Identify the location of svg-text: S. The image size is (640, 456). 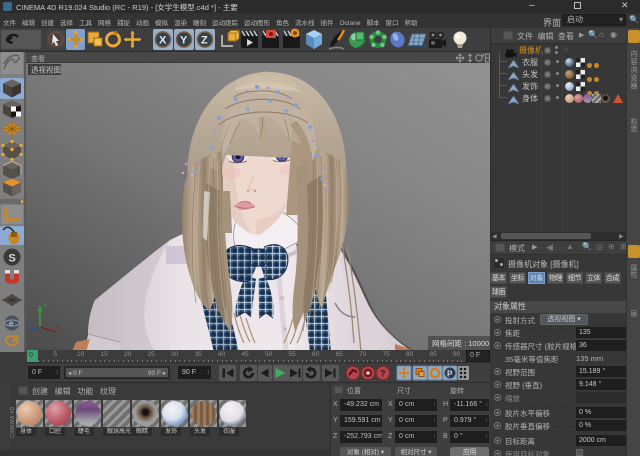
(12, 259).